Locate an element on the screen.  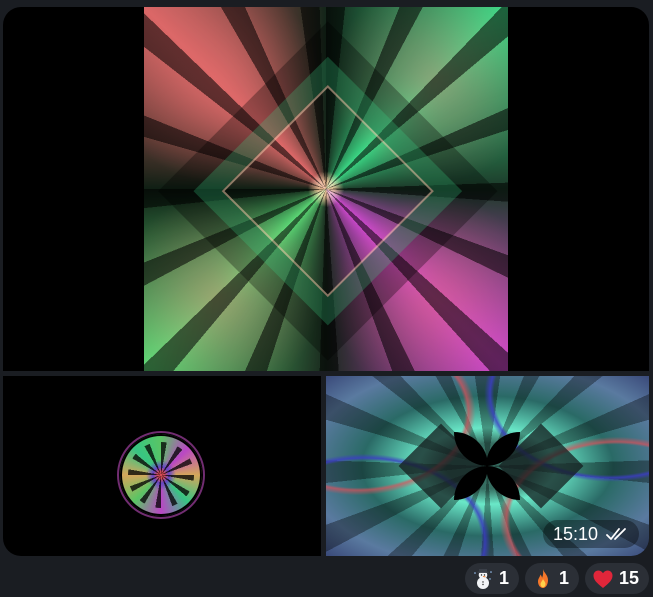
fractal-image-mandala is located at coordinates (161, 475).